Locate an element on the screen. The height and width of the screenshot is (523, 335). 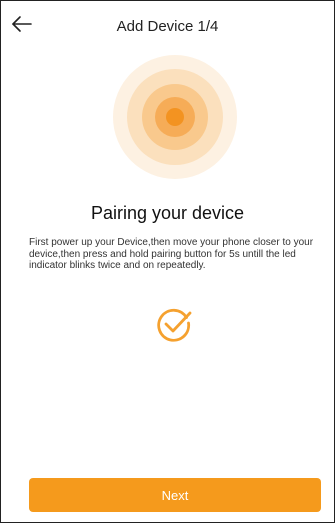
pairing-signal-icon is located at coordinates (175, 117).